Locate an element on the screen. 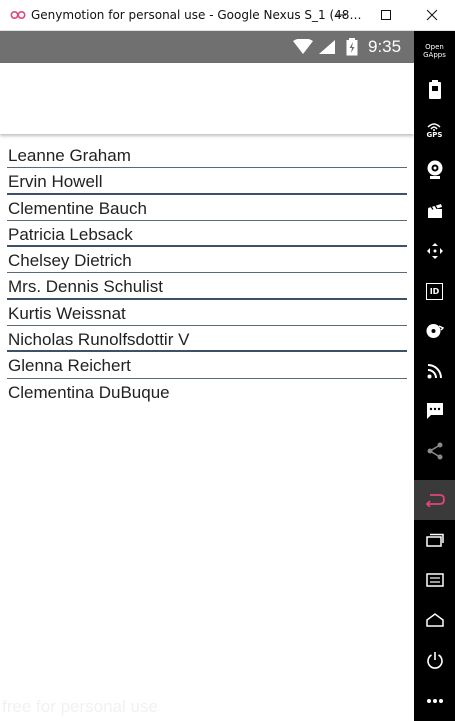 The width and height of the screenshot is (455, 721). home-button is located at coordinates (434, 620).